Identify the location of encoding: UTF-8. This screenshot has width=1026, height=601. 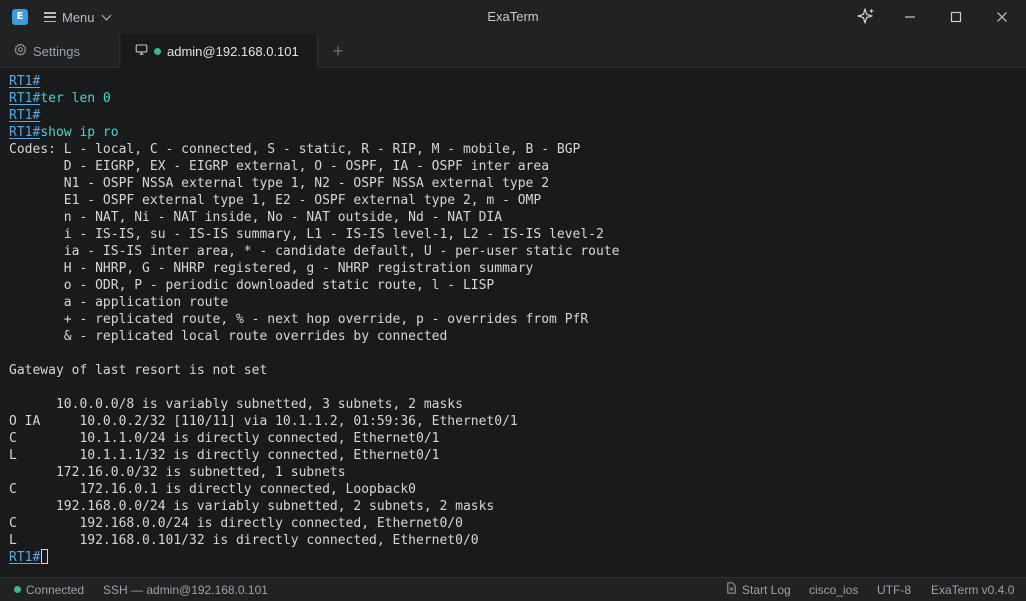
(894, 589).